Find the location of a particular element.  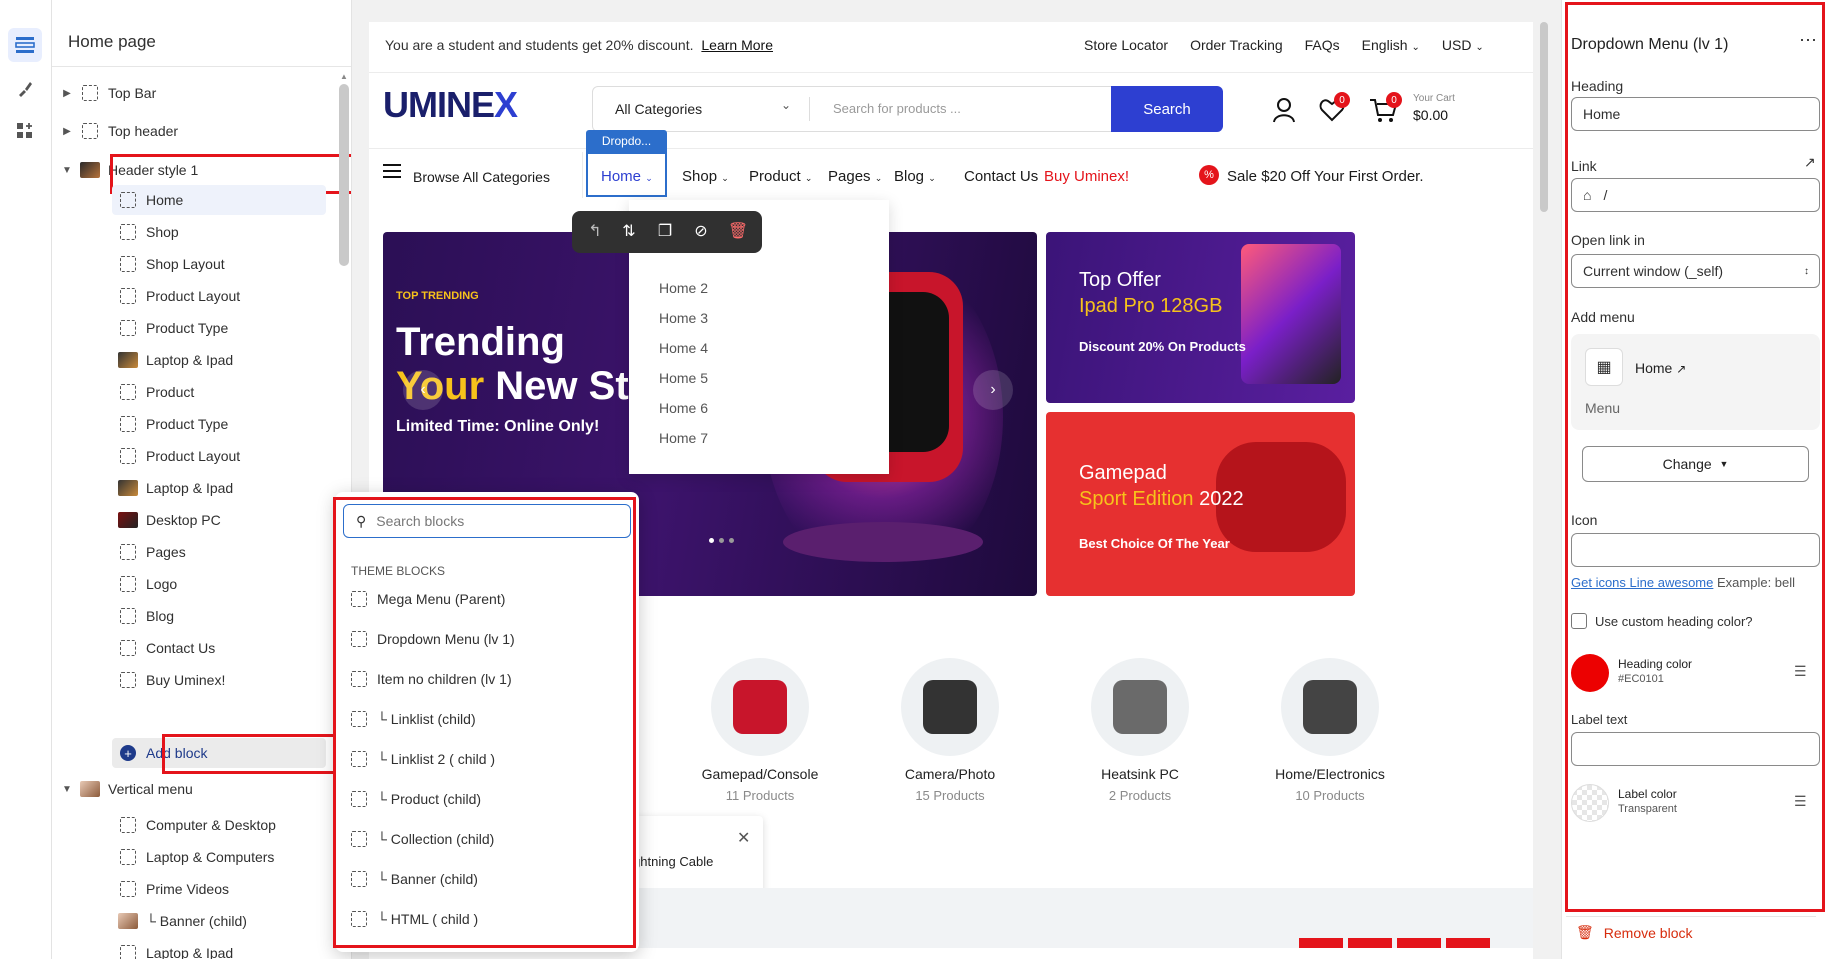

category-item: Gamepad/Console 11 Products is located at coordinates (760, 730).